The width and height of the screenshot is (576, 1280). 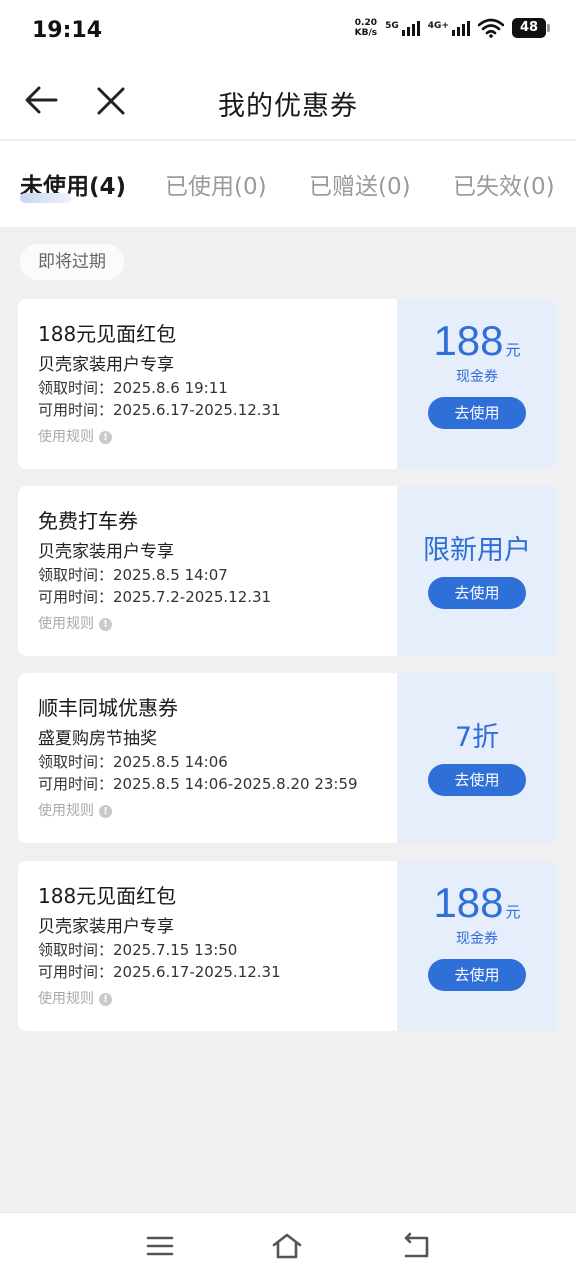 What do you see at coordinates (491, 28) in the screenshot?
I see `wifi-icon` at bounding box center [491, 28].